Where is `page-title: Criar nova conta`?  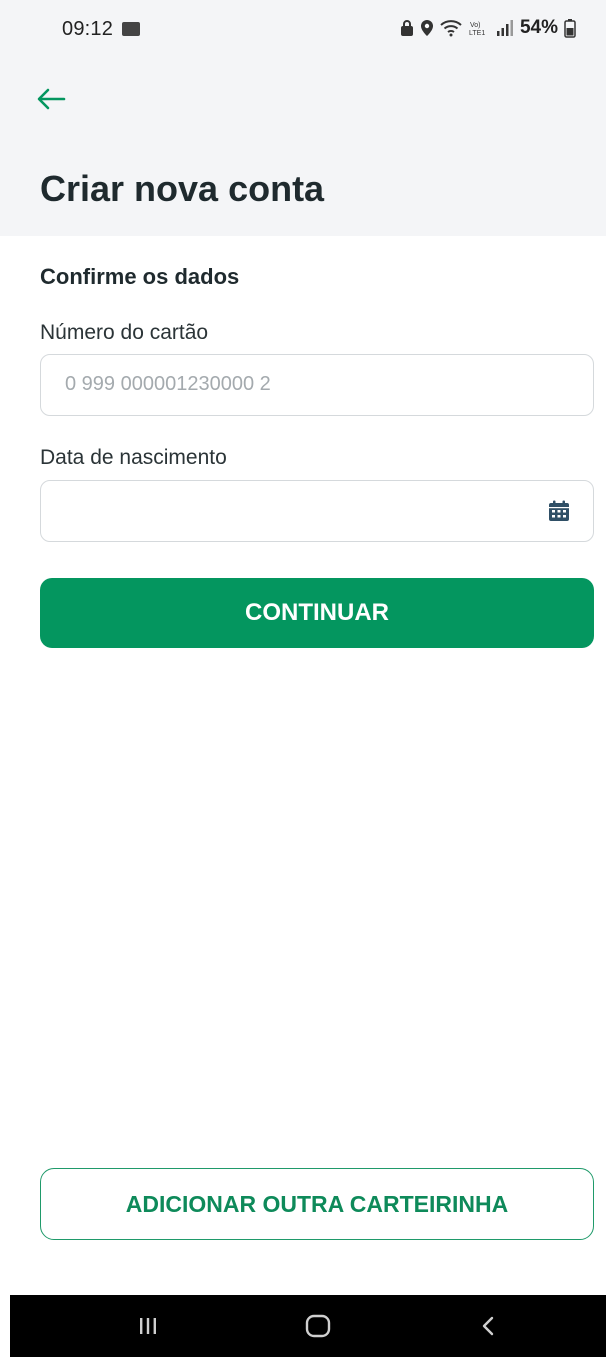 page-title: Criar nova conta is located at coordinates (182, 188).